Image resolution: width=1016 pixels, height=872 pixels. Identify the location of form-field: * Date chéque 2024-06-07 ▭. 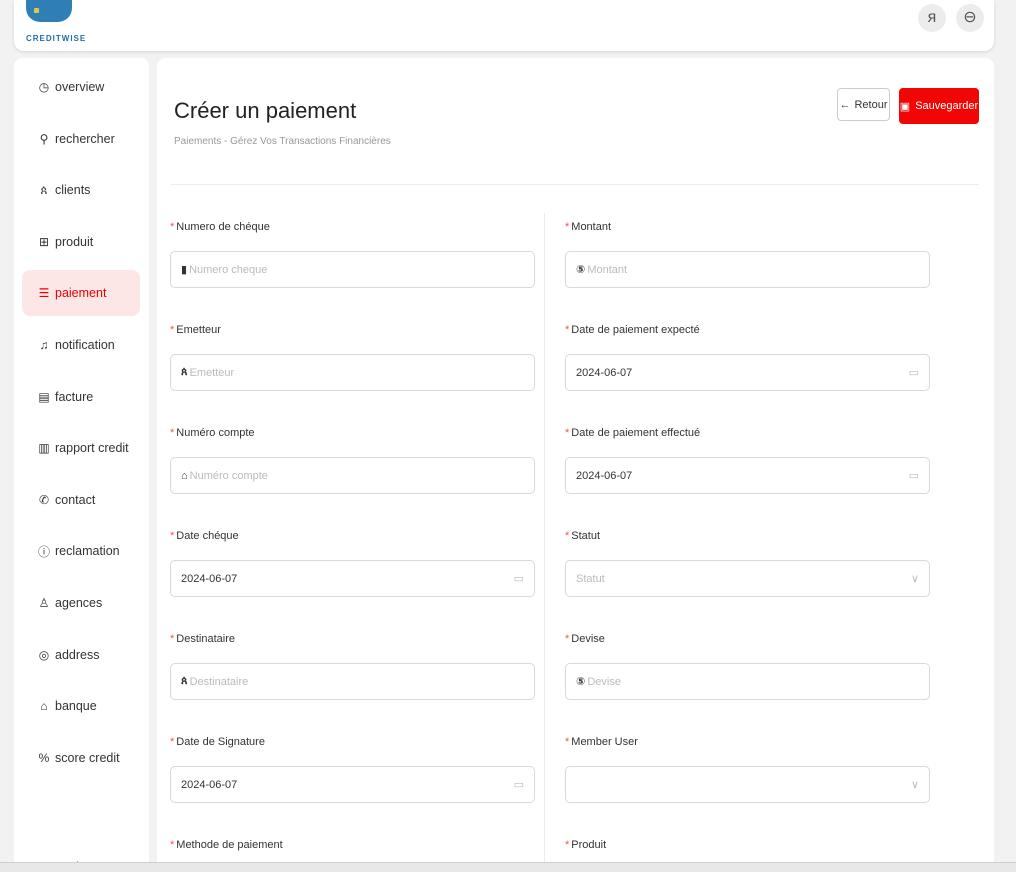
(352, 563).